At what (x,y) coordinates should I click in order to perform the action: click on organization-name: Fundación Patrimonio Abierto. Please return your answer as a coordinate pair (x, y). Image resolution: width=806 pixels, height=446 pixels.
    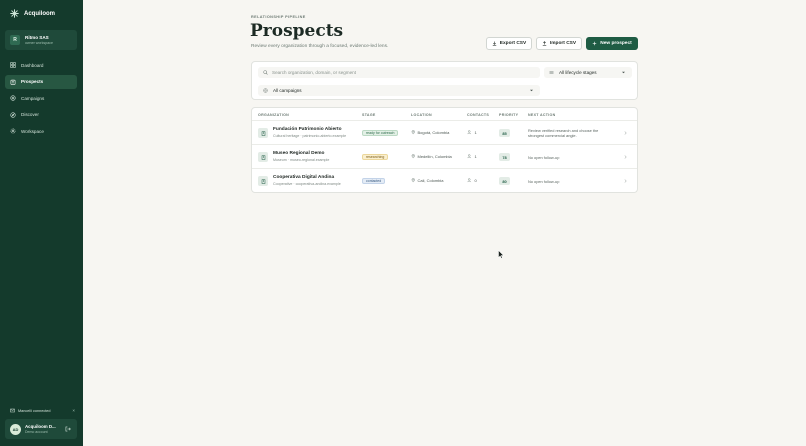
    Looking at the image, I should click on (307, 129).